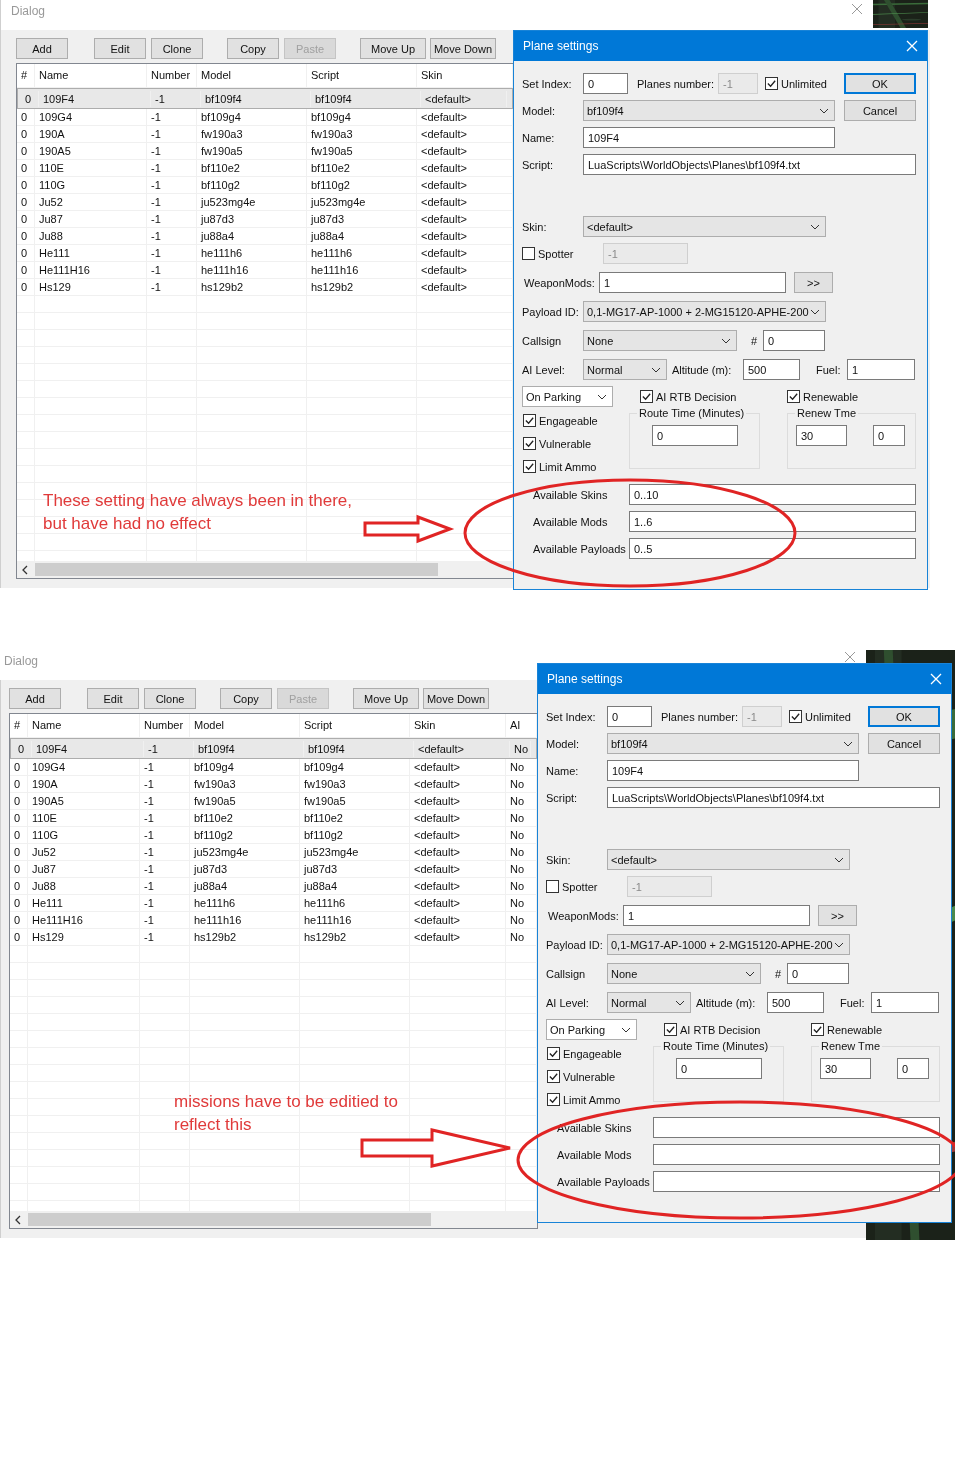  I want to click on table-row: 0 190A -1 fw190a3 fw190a3 <default>, so click(265, 134).